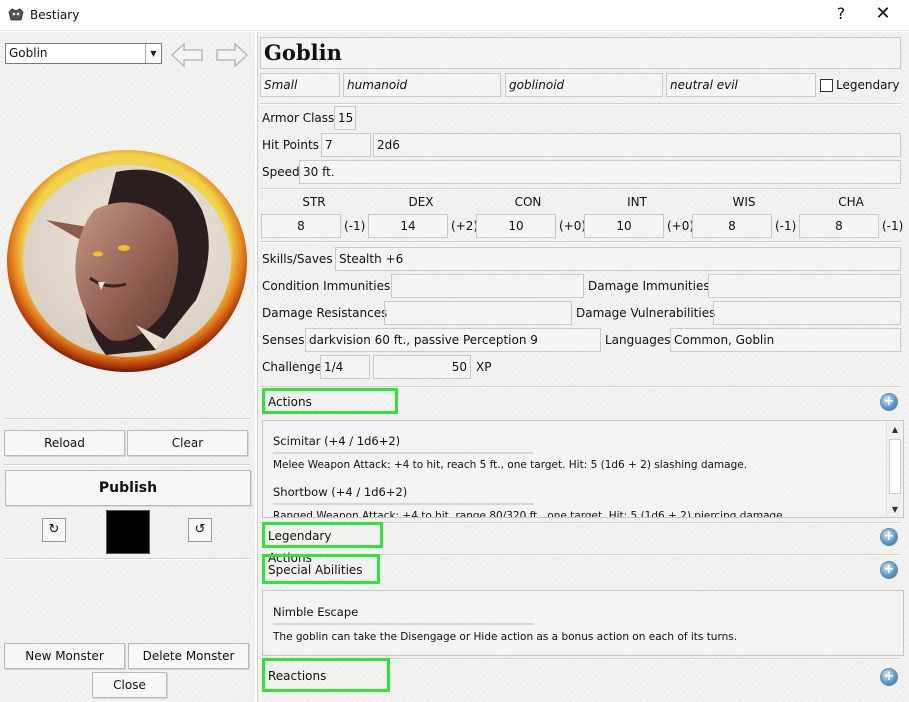 This screenshot has width=909, height=702. What do you see at coordinates (336, 441) in the screenshot?
I see `action-title: Scimitar (+4 / 1d6+2)` at bounding box center [336, 441].